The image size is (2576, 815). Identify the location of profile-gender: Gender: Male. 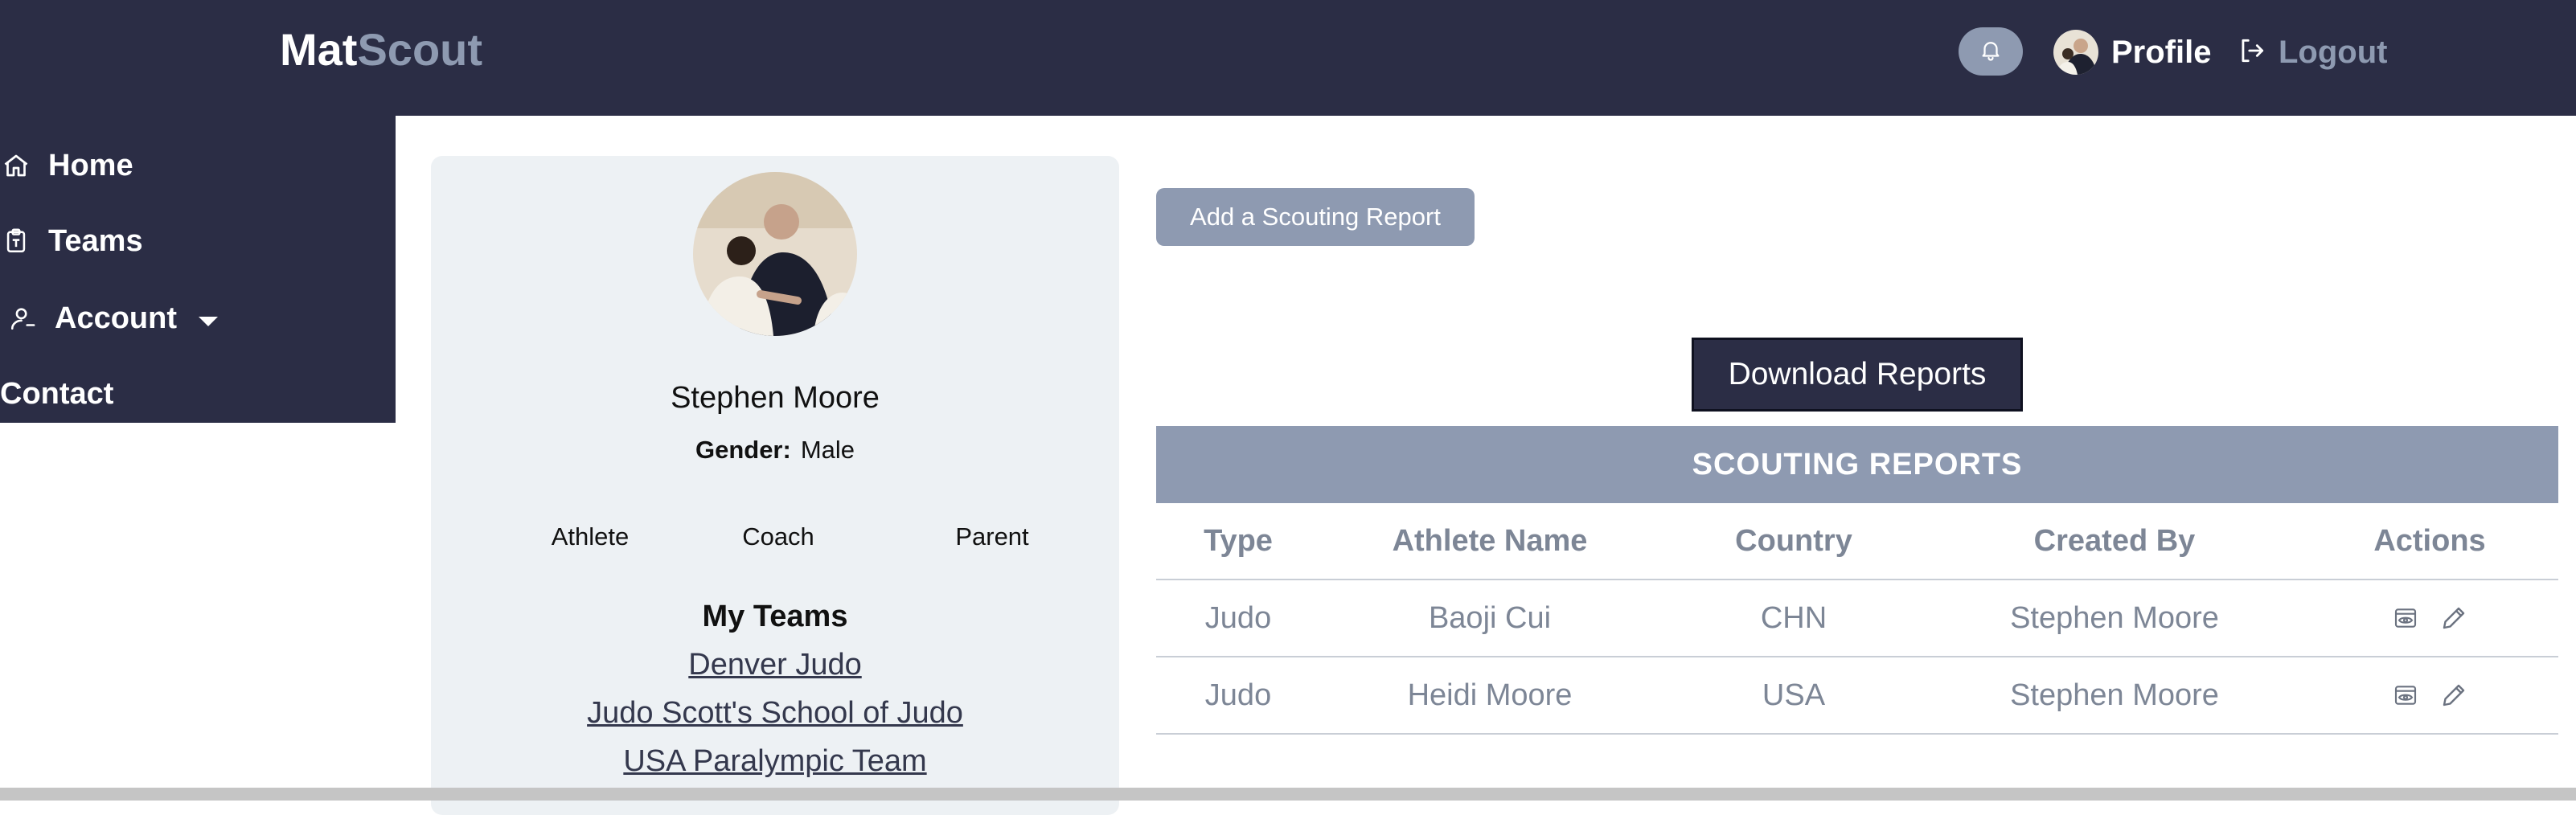
(775, 450).